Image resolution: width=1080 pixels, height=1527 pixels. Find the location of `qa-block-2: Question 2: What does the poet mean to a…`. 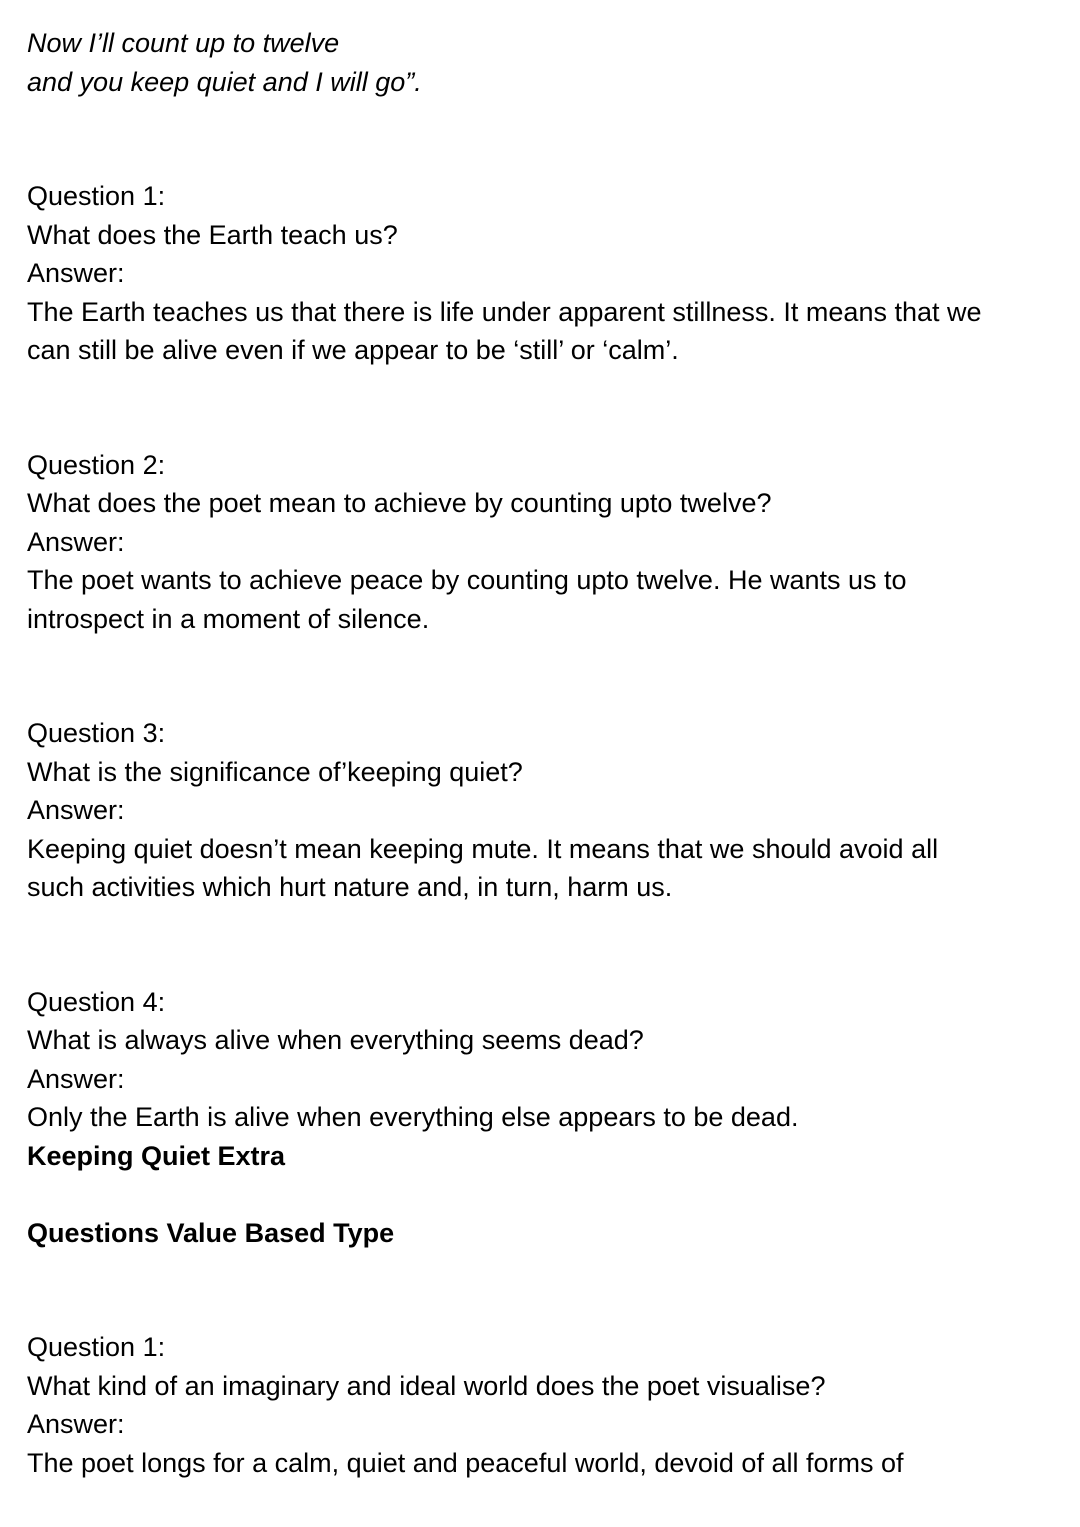

qa-block-2: Question 2: What does the poet mean to a… is located at coordinates (547, 542).